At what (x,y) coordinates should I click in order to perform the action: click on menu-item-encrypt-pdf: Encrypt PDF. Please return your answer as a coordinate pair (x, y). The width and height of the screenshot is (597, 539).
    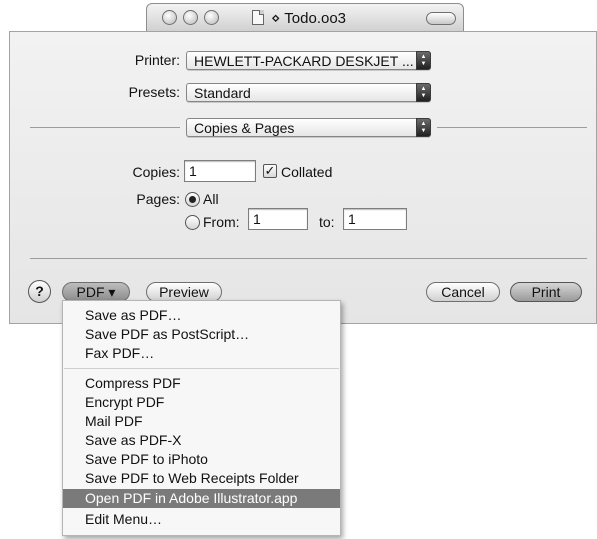
    Looking at the image, I should click on (201, 402).